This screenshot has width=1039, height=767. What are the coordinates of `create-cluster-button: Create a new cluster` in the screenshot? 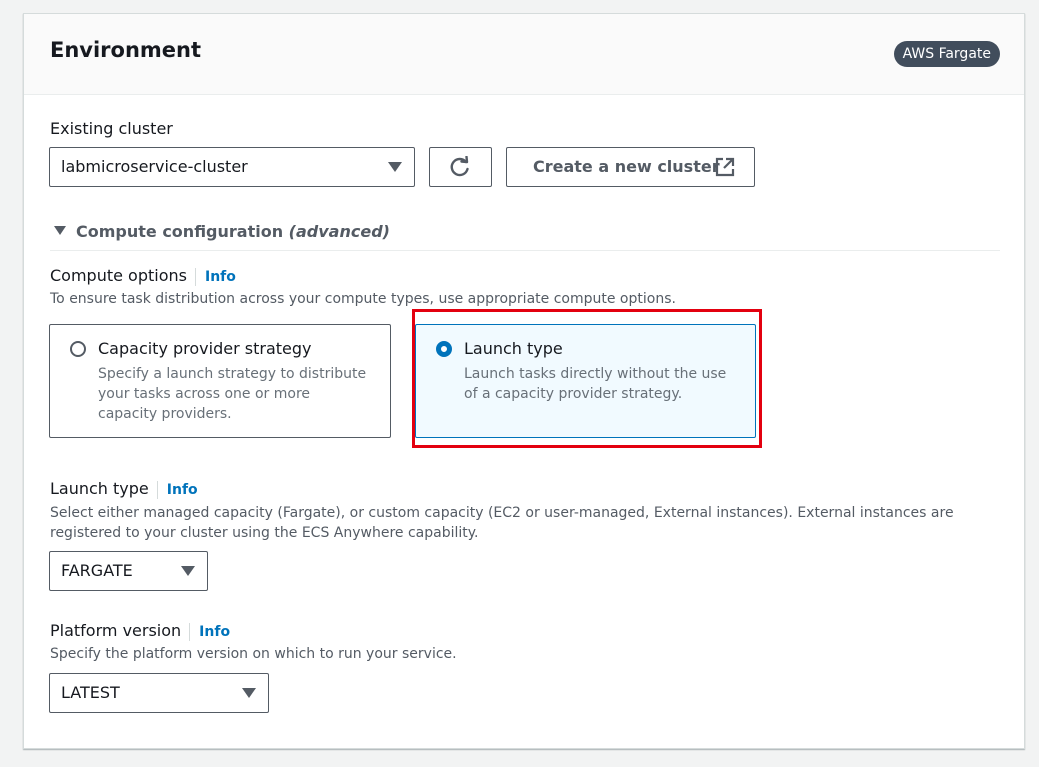 It's located at (630, 167).